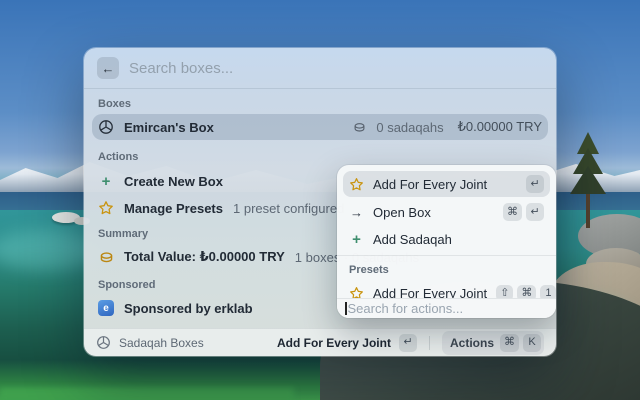  Describe the element at coordinates (410, 127) in the screenshot. I see `box-sadaqah-count: 0 sadaqahs` at that location.